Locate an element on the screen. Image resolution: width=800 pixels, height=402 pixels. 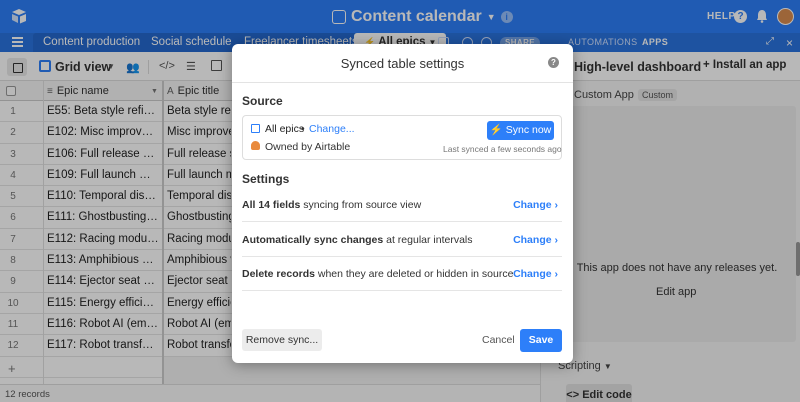
owner-text: Owned by Airtable is located at coordinates (308, 147).